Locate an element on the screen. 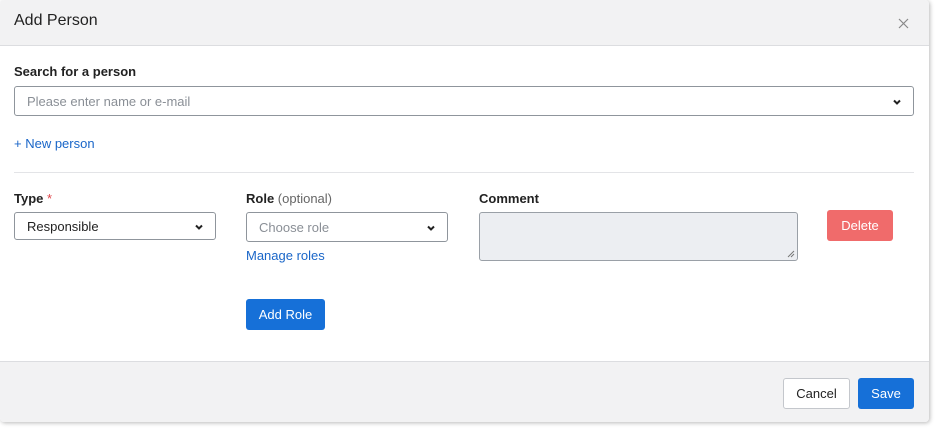 The image size is (935, 428). type-label: Type * is located at coordinates (33, 198).